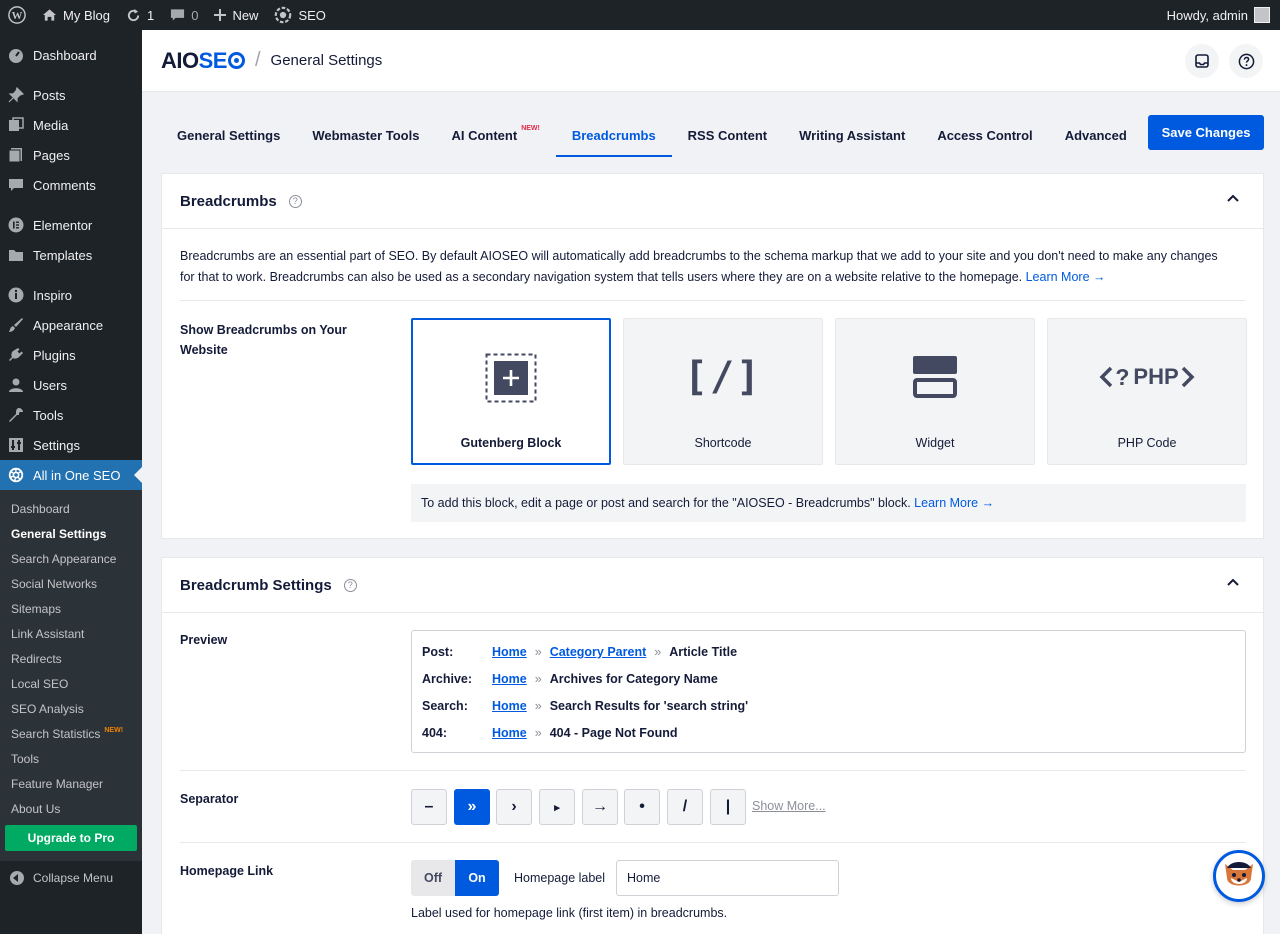 The height and width of the screenshot is (934, 1280). Describe the element at coordinates (954, 503) in the screenshot. I see `note-learn-more-link: Learn More →` at that location.